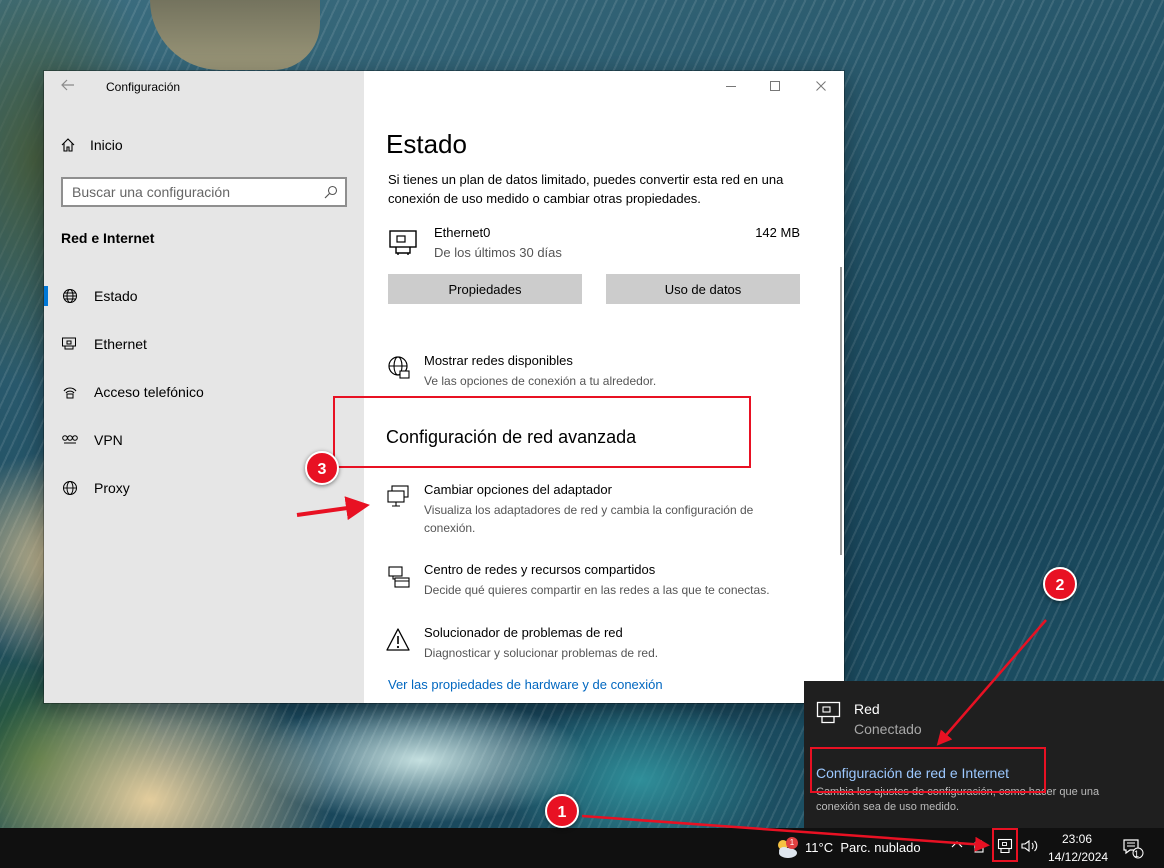 The height and width of the screenshot is (868, 1164). I want to click on annotation-step-3: 3, so click(322, 468).